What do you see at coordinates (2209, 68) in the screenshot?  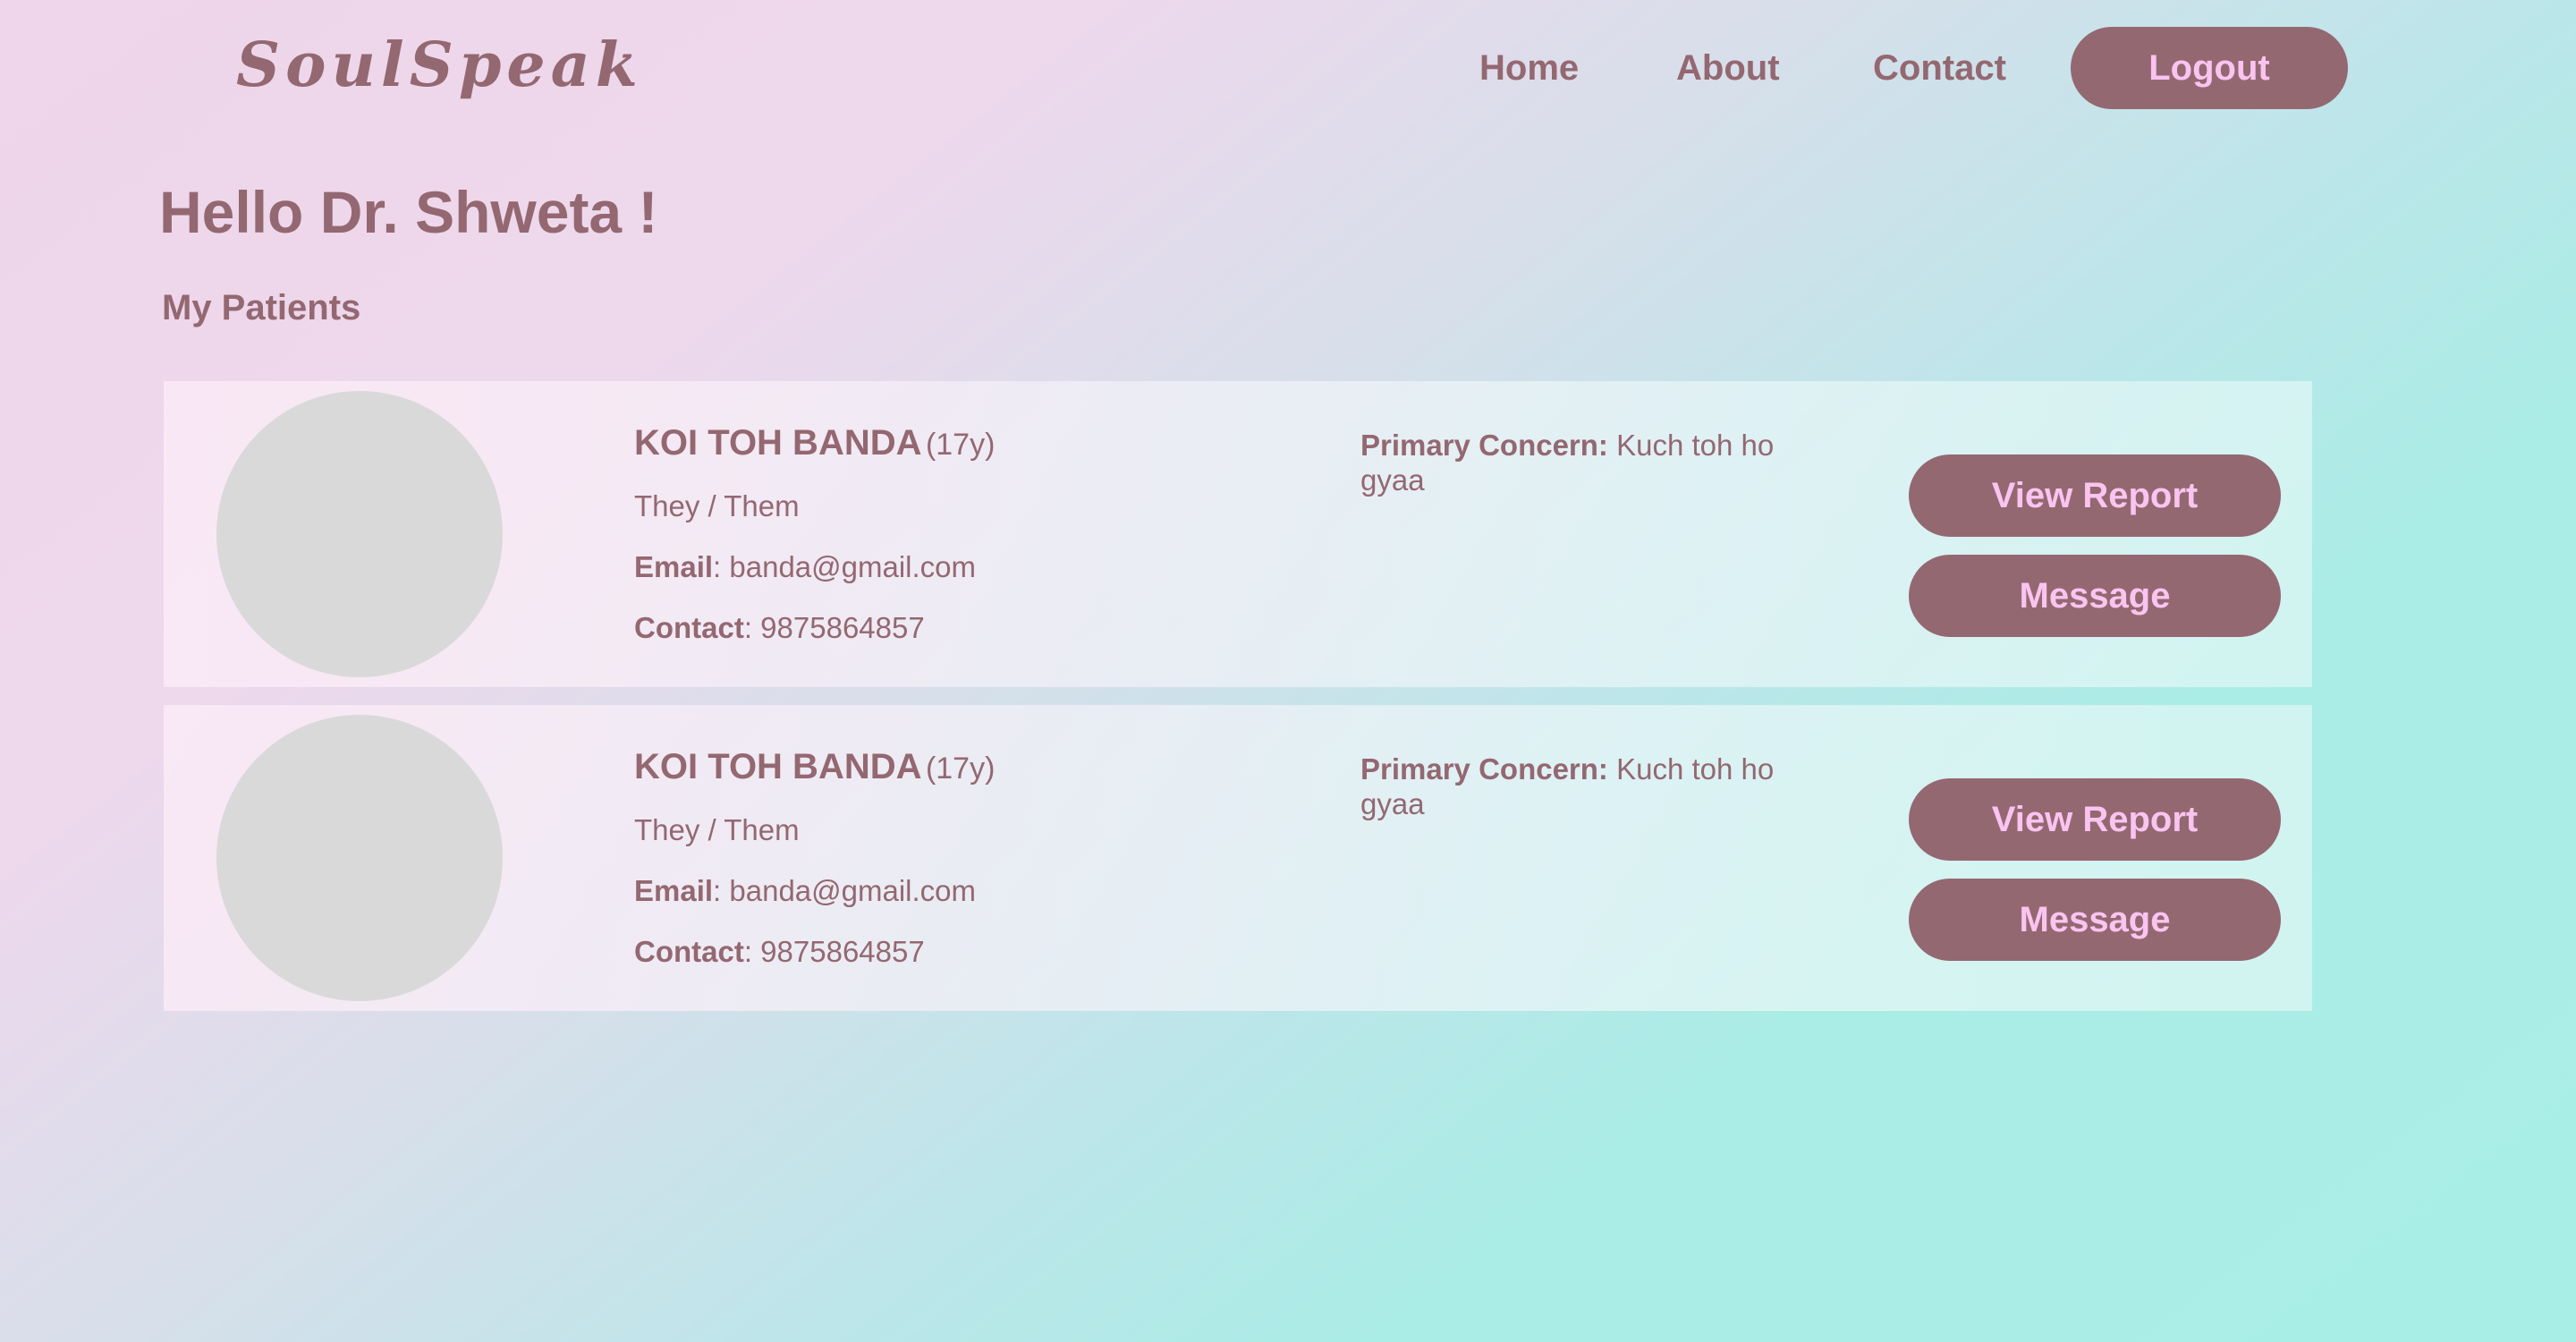 I see `logout-button: Logout` at bounding box center [2209, 68].